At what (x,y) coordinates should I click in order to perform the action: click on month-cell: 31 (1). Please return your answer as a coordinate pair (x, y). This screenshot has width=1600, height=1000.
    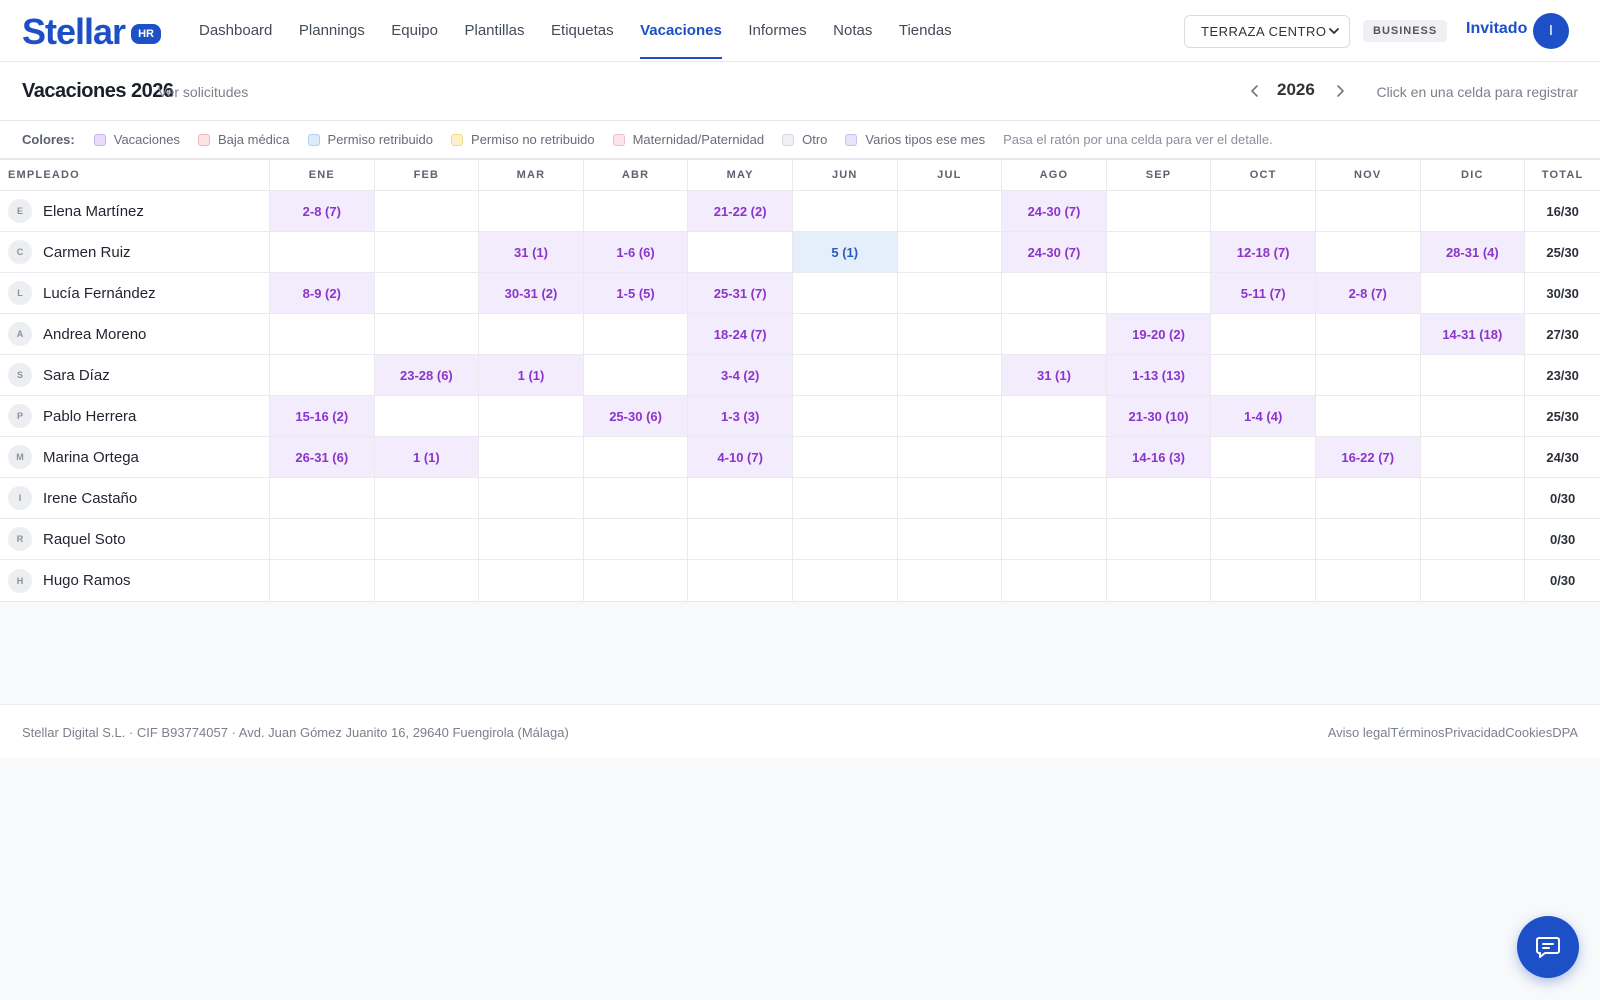
    Looking at the image, I should click on (531, 252).